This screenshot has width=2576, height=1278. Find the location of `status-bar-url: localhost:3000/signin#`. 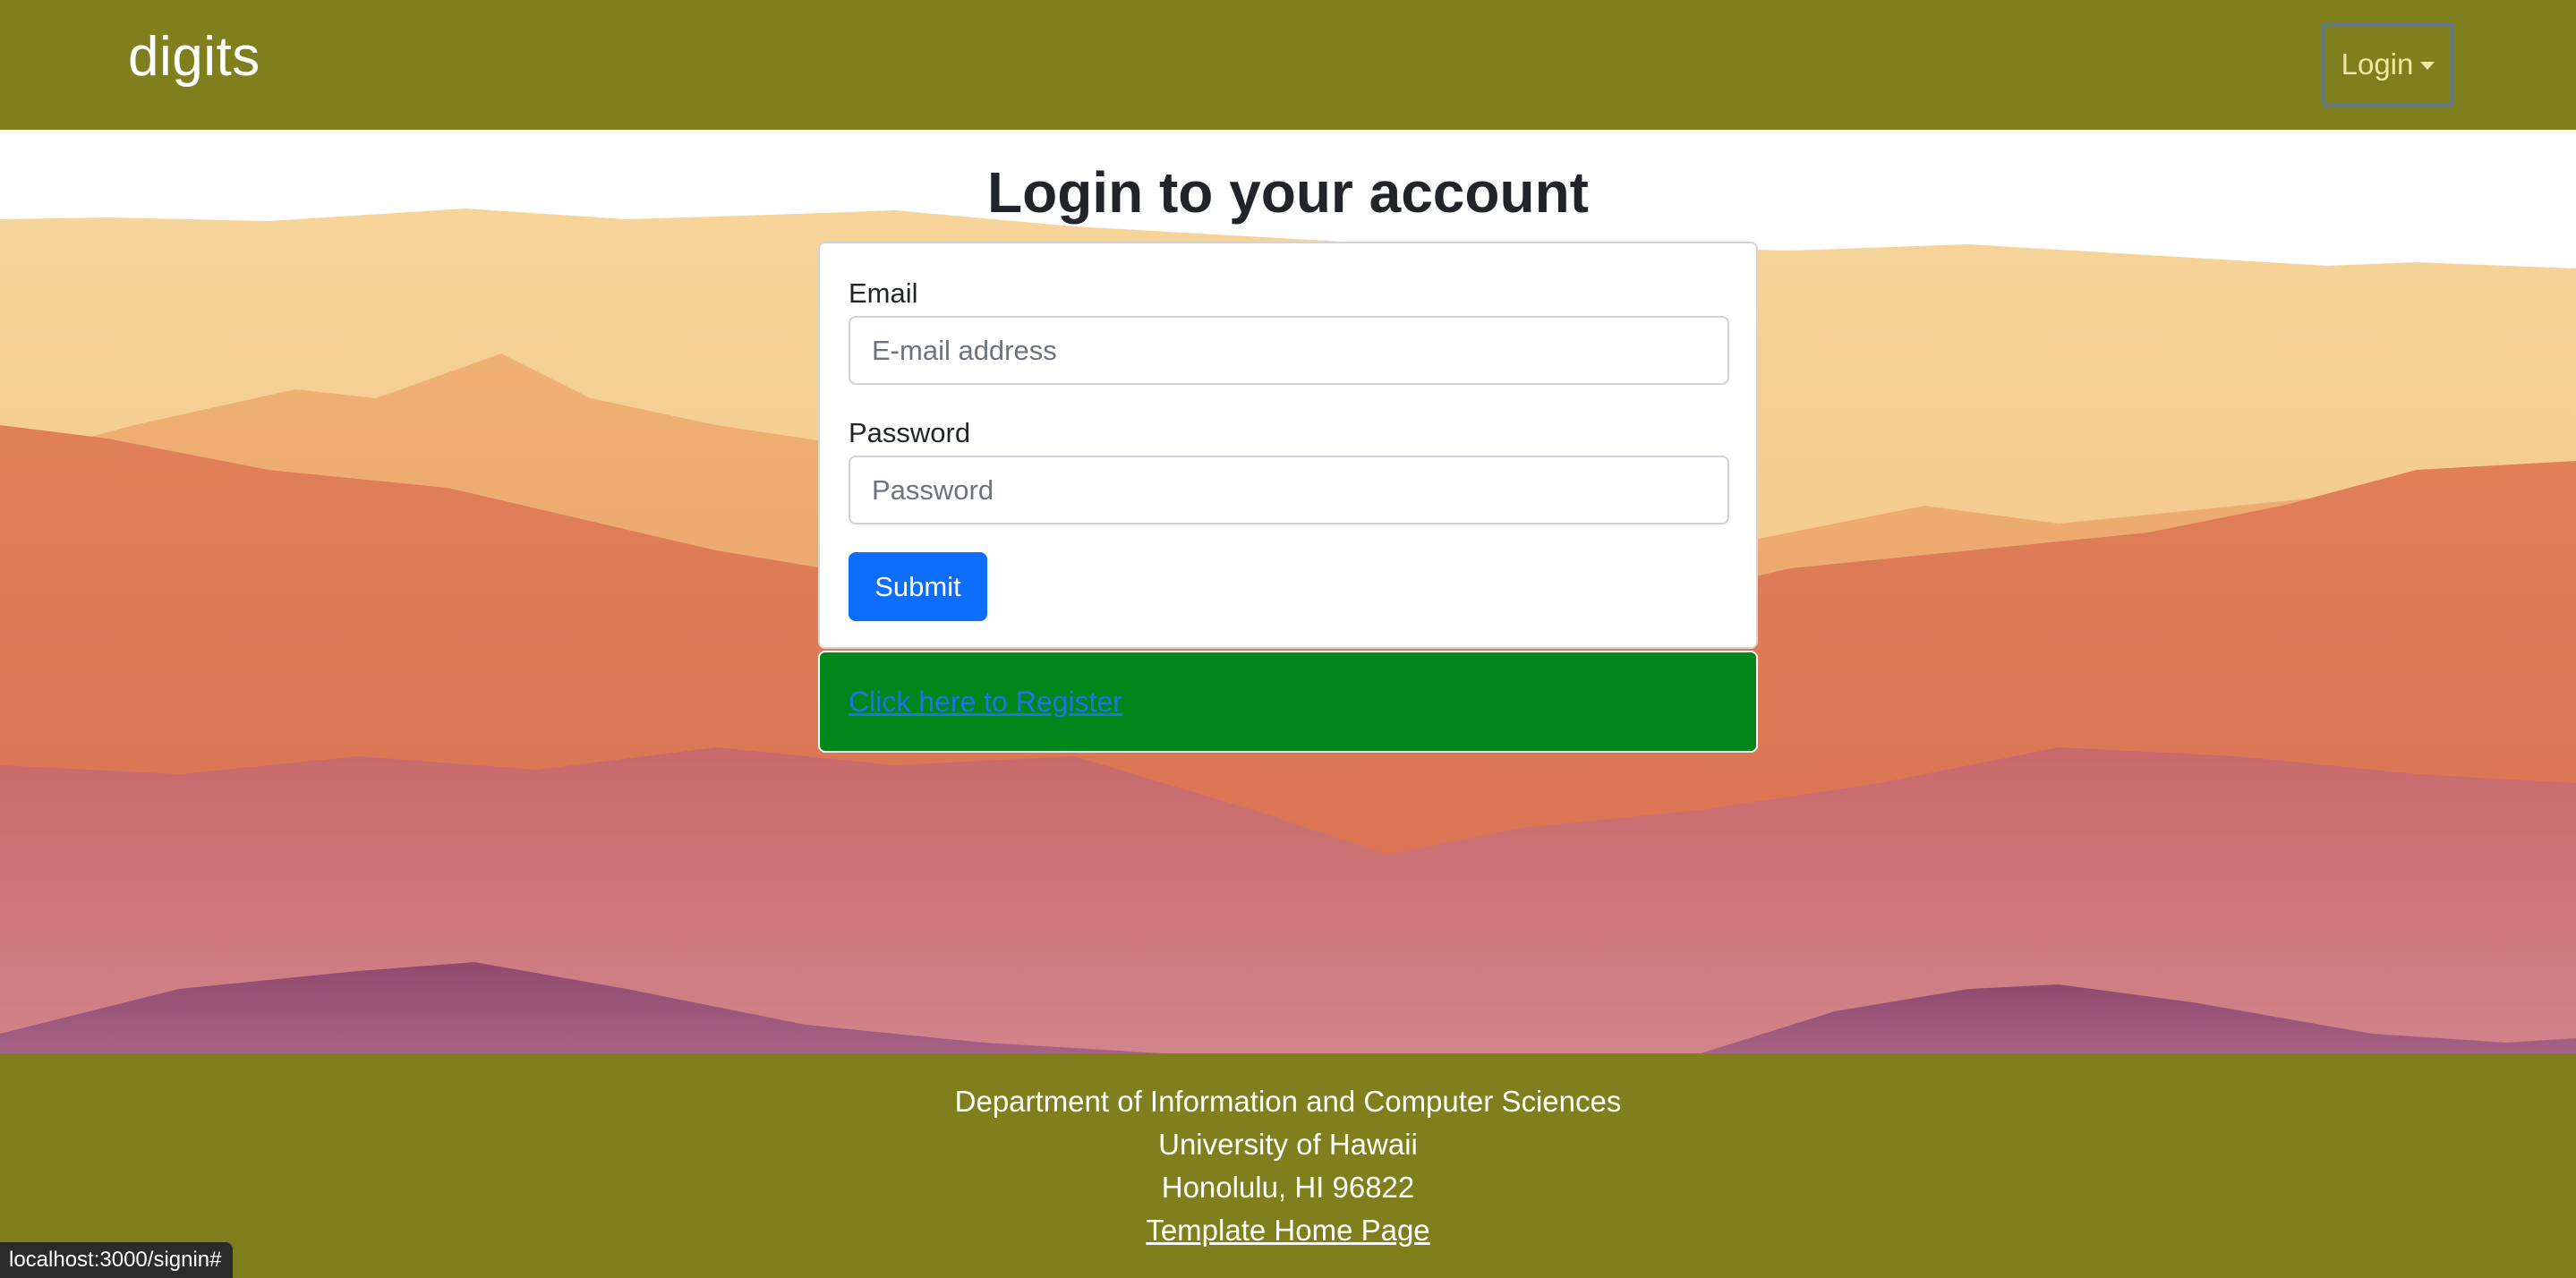

status-bar-url: localhost:3000/signin# is located at coordinates (116, 1260).